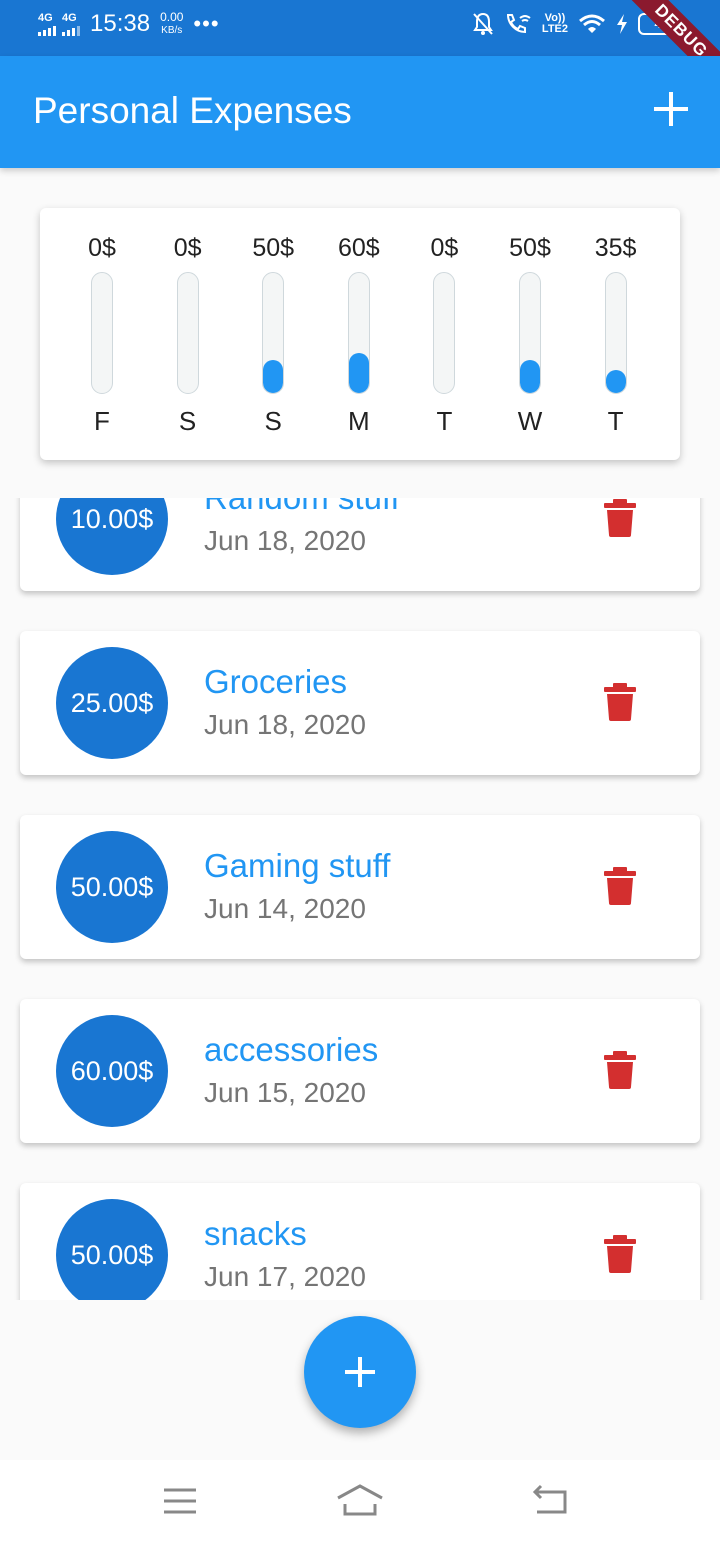 The image size is (720, 1544). Describe the element at coordinates (671, 109) in the screenshot. I see `add-transaction-button` at that location.